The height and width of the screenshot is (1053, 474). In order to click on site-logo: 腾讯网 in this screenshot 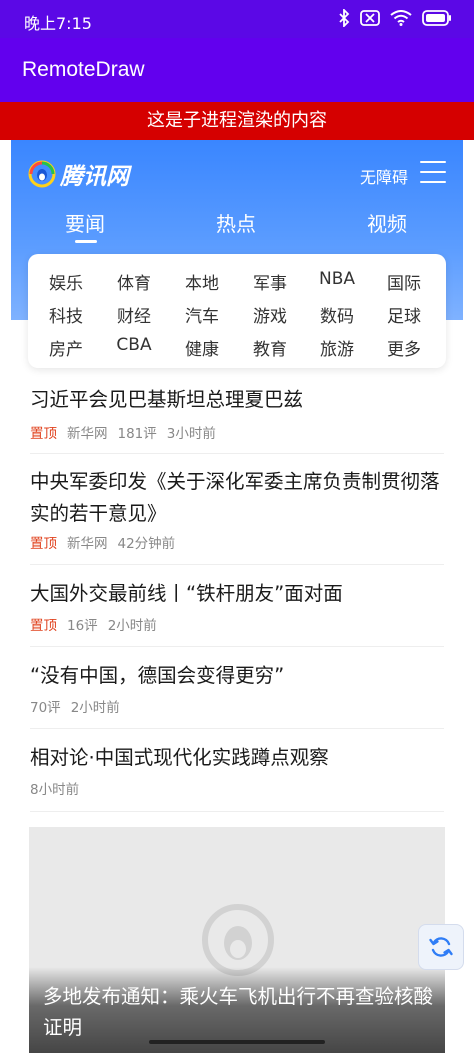, I will do `click(78, 174)`.